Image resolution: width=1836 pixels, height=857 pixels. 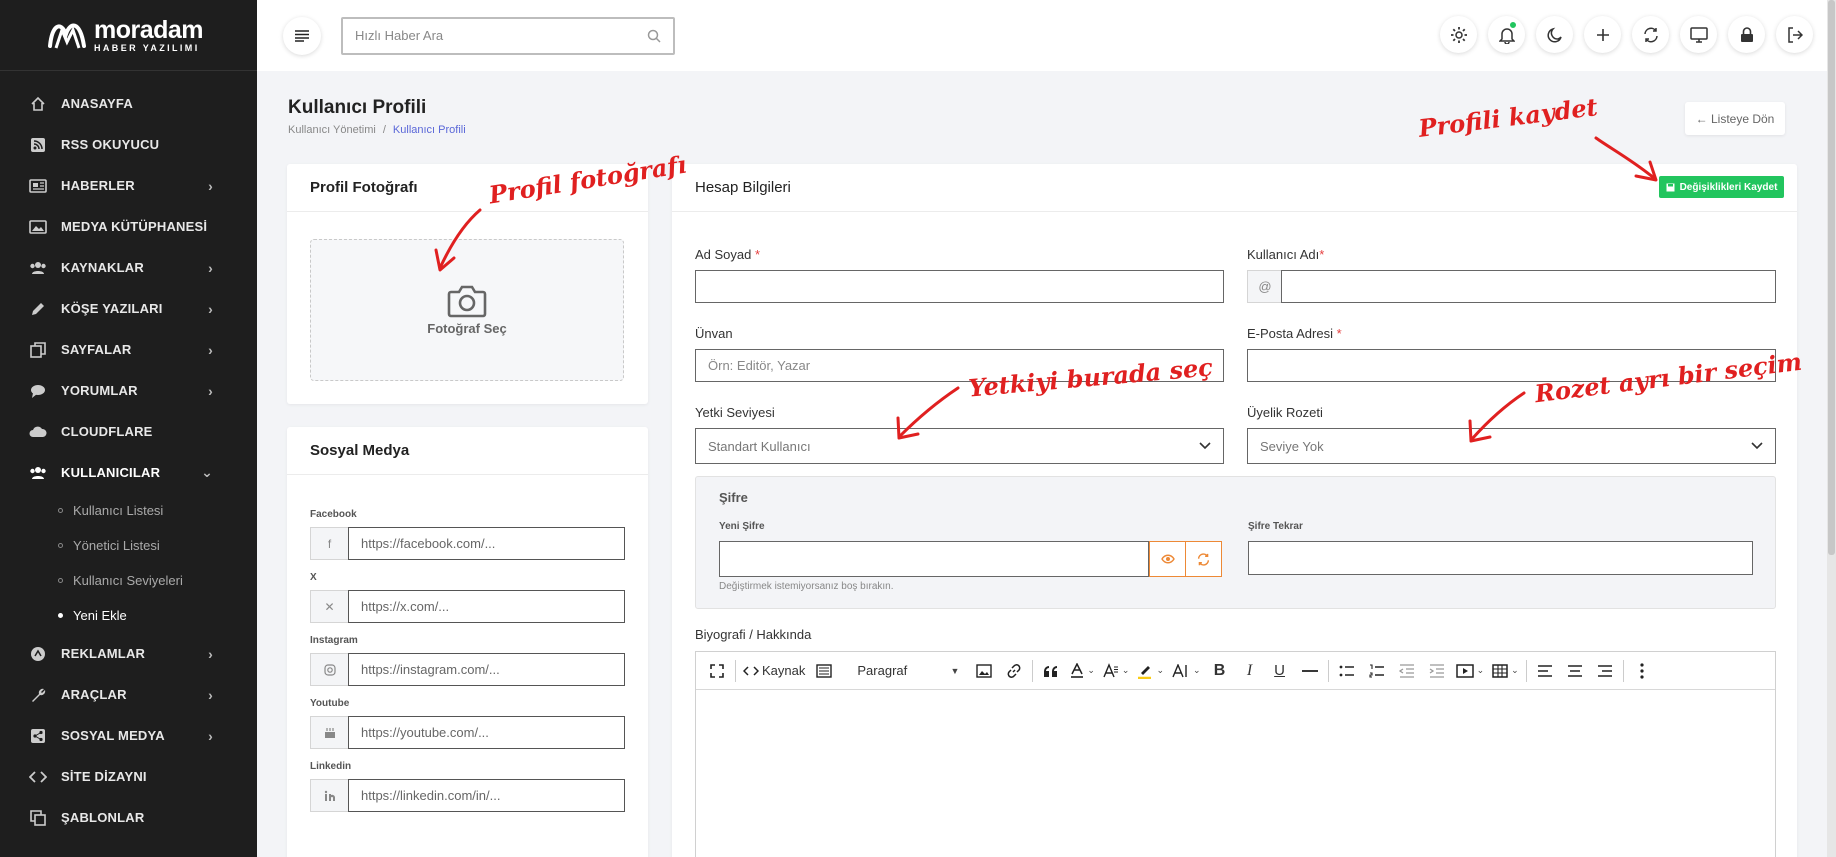 What do you see at coordinates (128, 431) in the screenshot?
I see `sidebar-item-cloudflare: CLOUDFLARE` at bounding box center [128, 431].